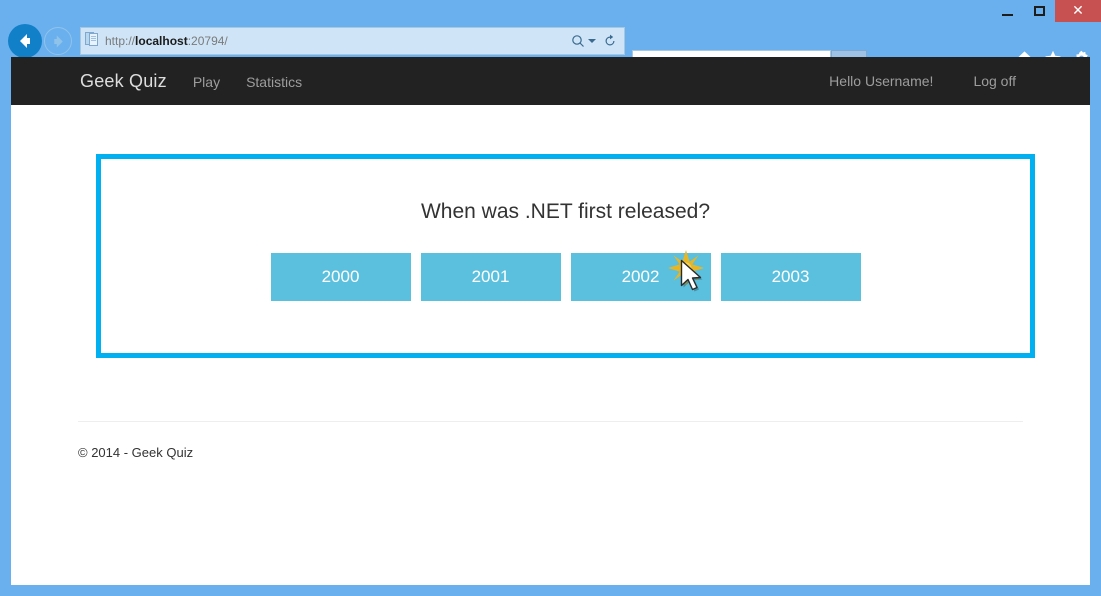 The image size is (1101, 596). Describe the element at coordinates (881, 81) in the screenshot. I see `nav-link-greeting: Hello Username!` at that location.